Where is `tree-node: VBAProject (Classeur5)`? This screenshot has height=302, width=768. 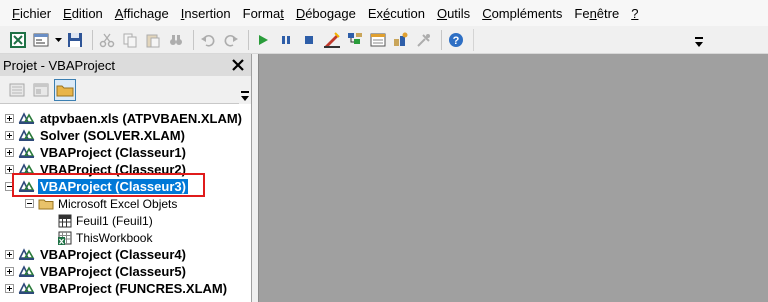
tree-node: VBAProject (Classeur5) is located at coordinates (125, 271).